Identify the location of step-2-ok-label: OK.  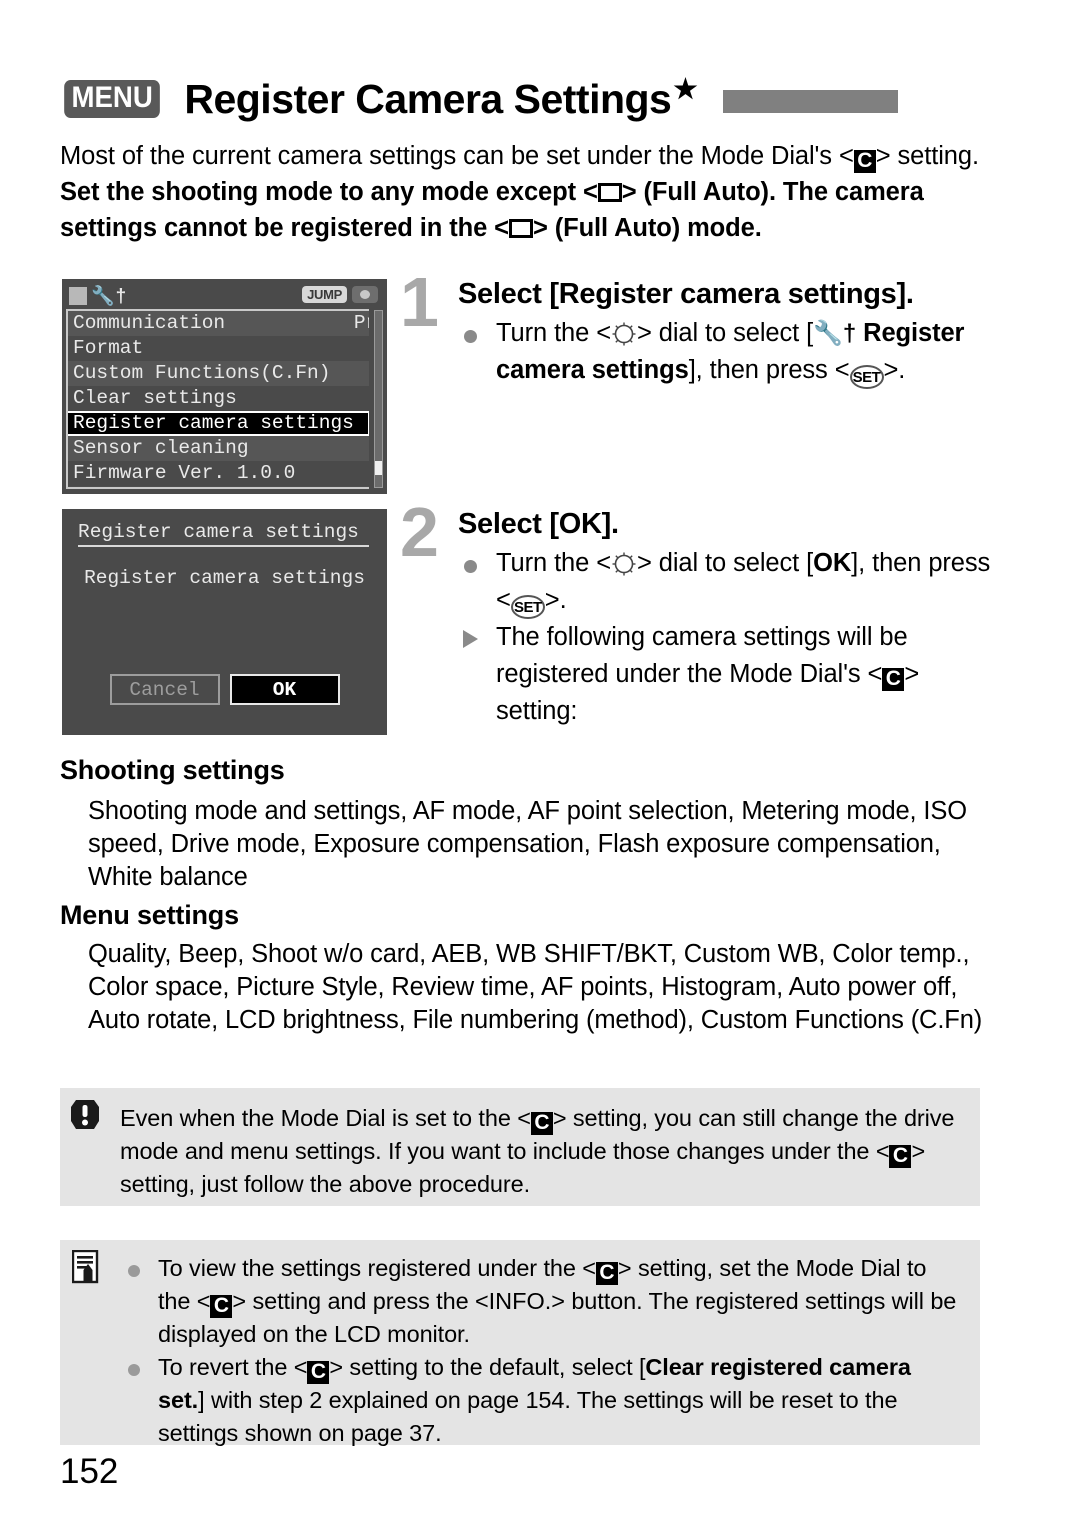
(832, 563).